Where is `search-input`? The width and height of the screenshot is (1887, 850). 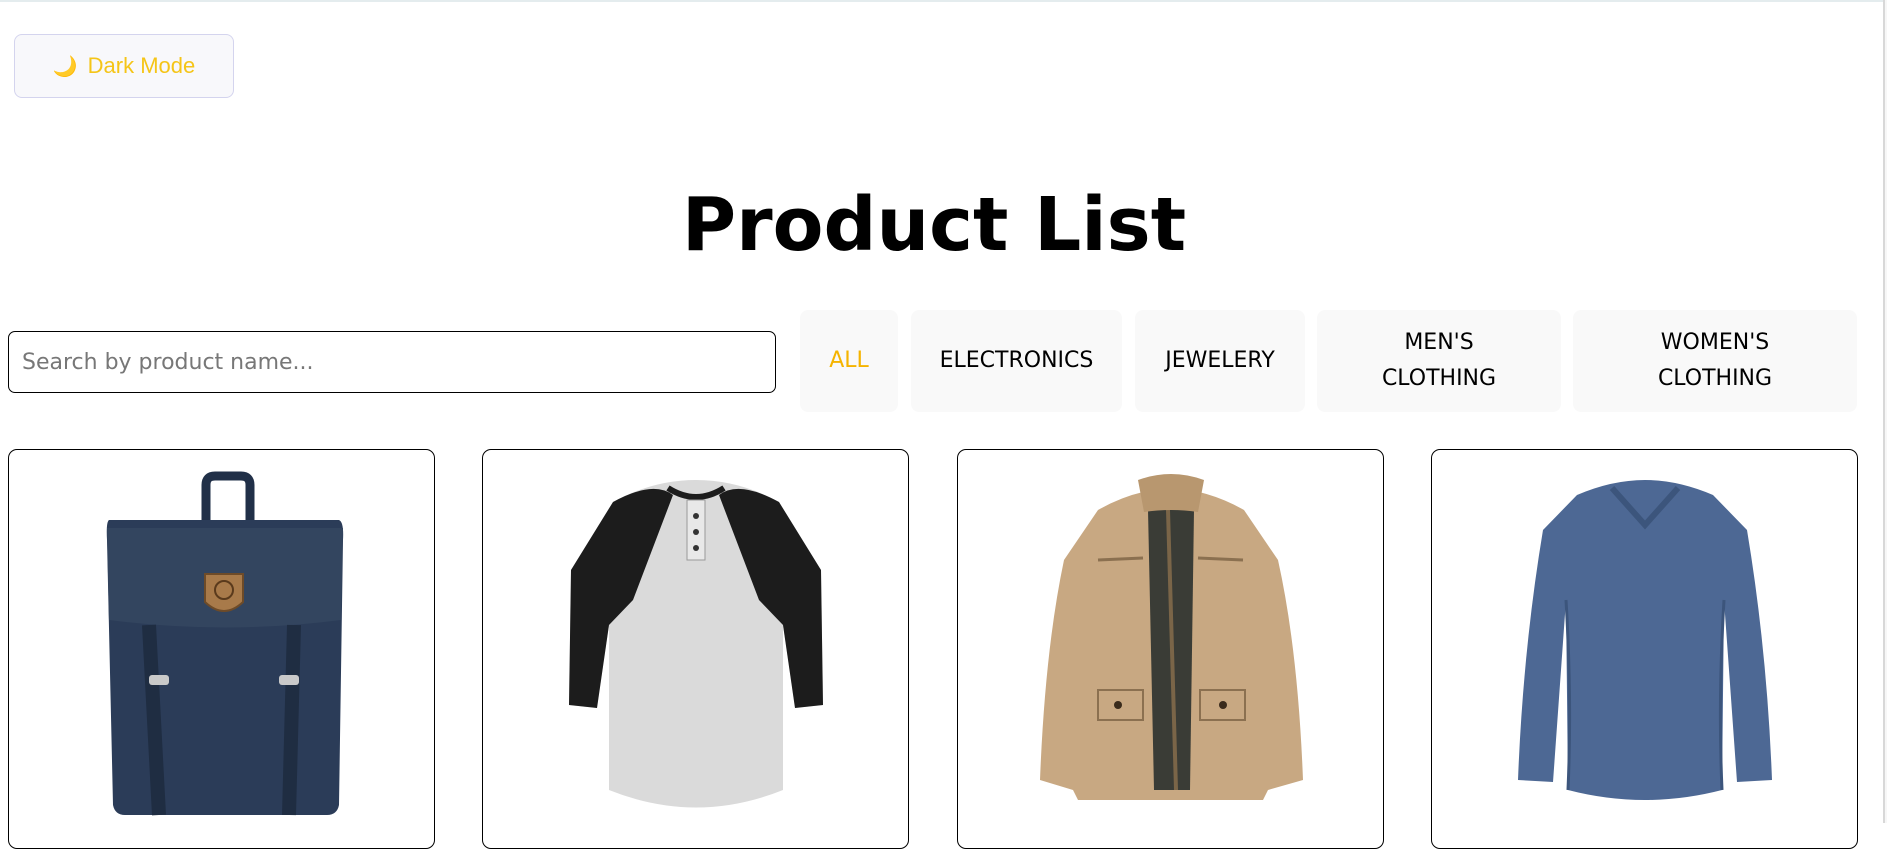
search-input is located at coordinates (392, 362).